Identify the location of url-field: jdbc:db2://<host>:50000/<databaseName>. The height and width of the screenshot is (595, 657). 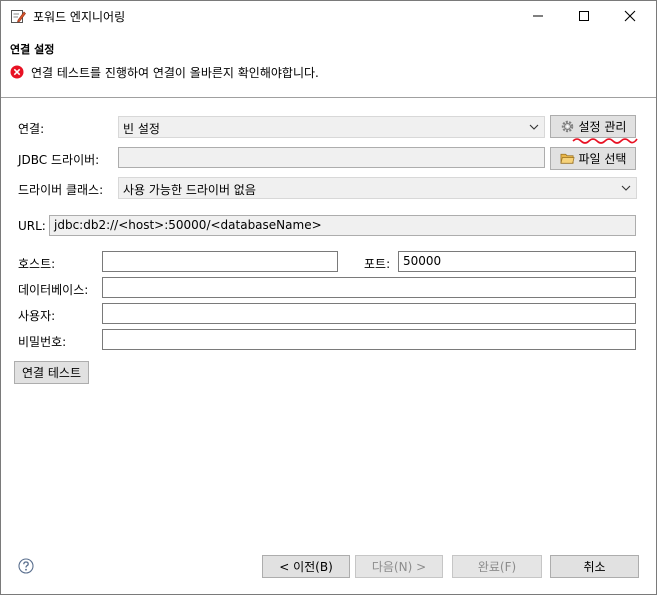
(342, 225).